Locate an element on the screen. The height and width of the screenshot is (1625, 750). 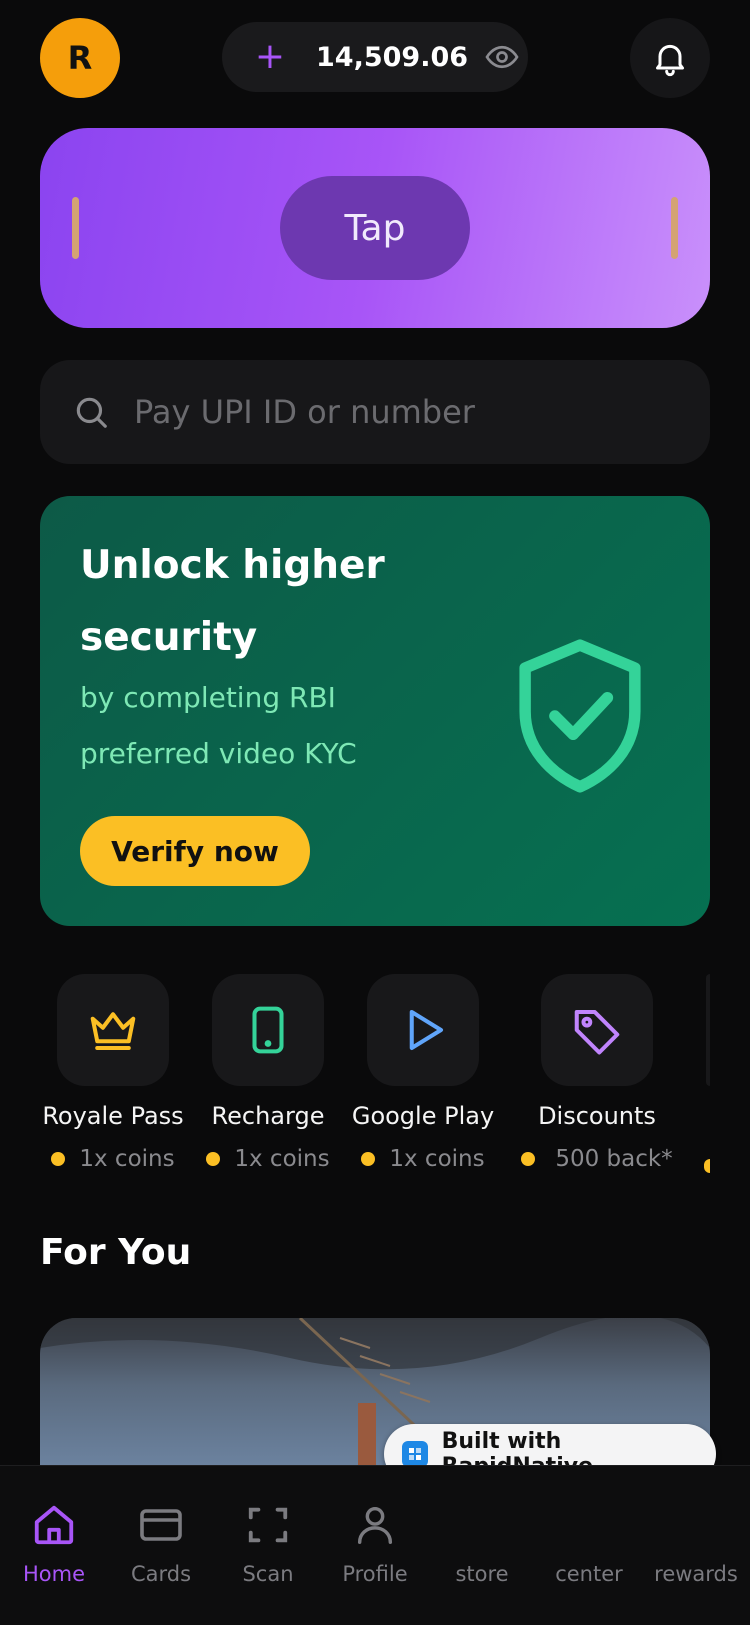
eye-icon is located at coordinates (502, 57).